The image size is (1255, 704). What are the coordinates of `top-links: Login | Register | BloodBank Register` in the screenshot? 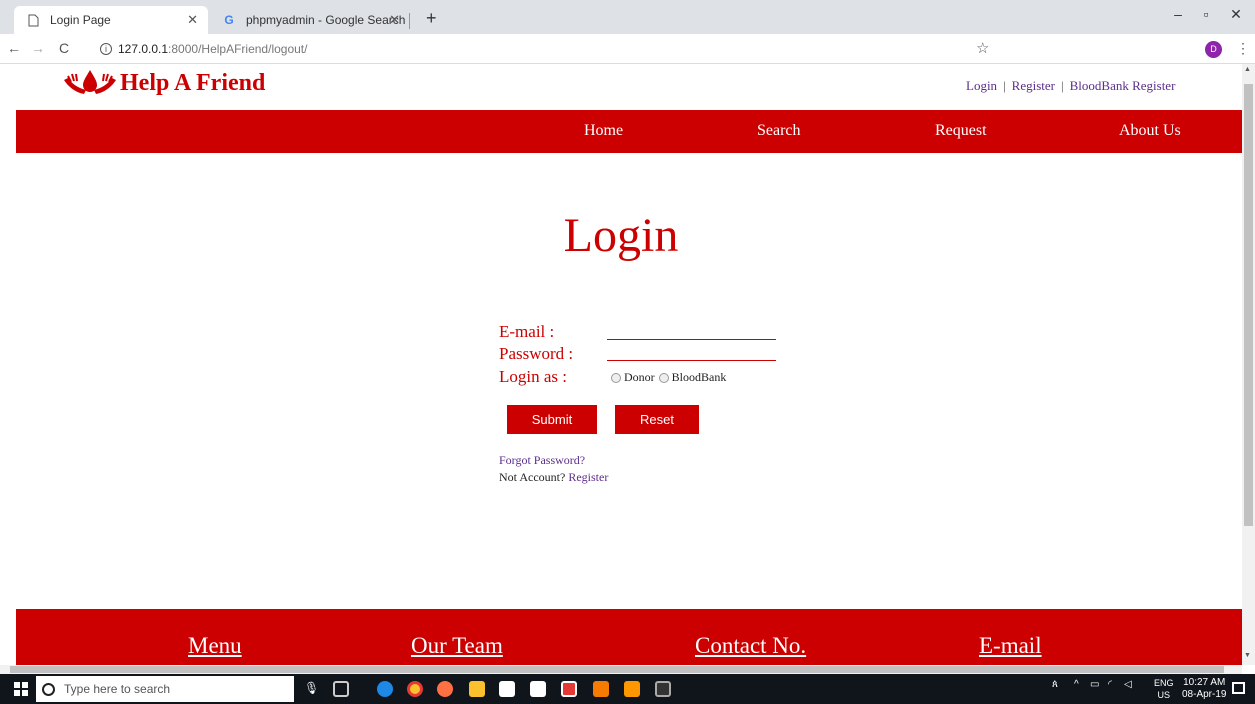 It's located at (1071, 85).